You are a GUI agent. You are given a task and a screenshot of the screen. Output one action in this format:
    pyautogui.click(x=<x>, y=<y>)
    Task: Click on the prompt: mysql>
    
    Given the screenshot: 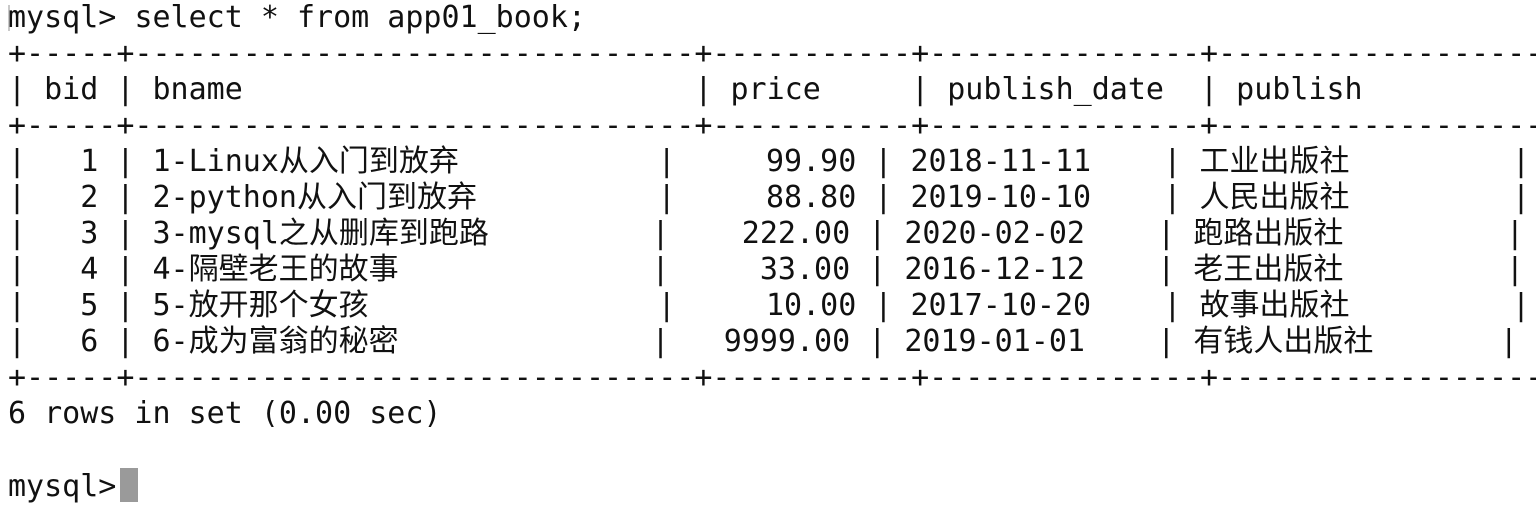 What is the action you would take?
    pyautogui.click(x=62, y=17)
    